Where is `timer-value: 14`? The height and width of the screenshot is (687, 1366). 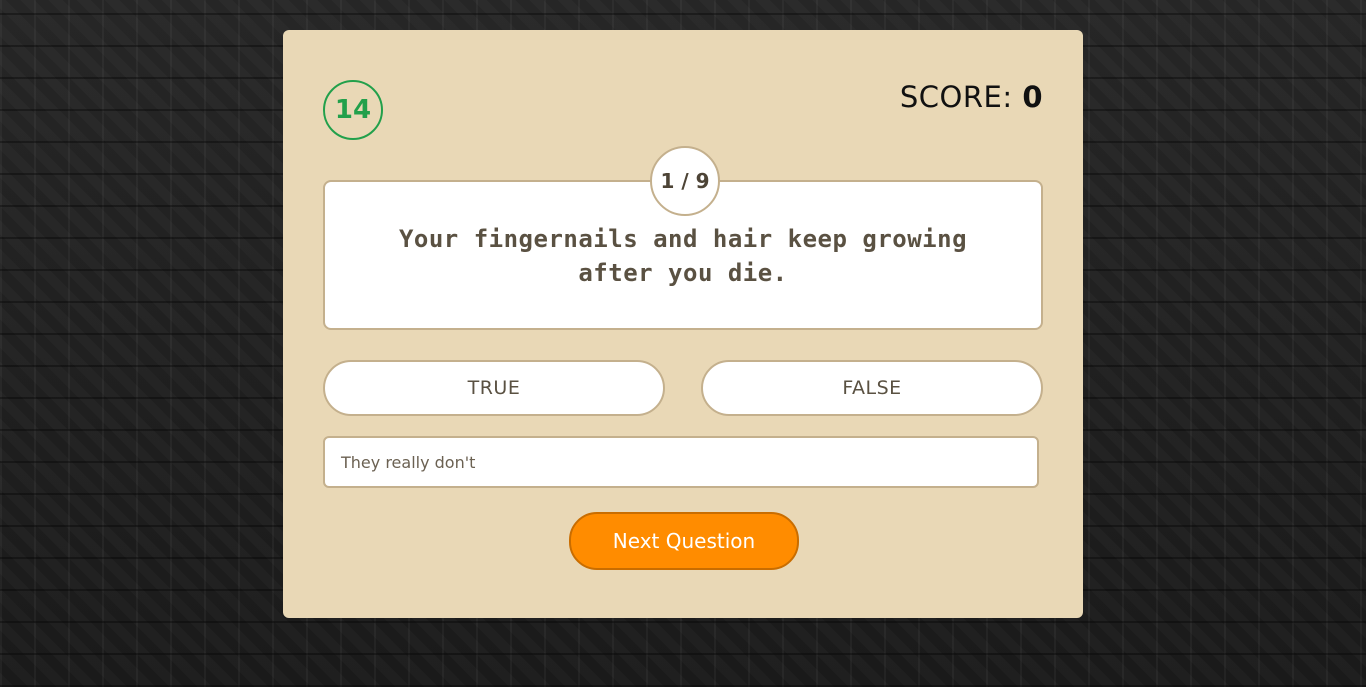 timer-value: 14 is located at coordinates (353, 110).